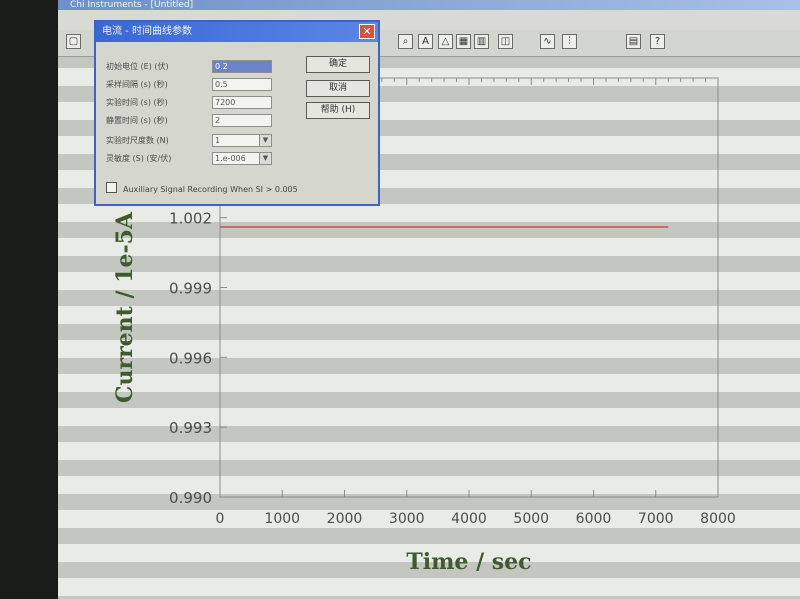 This screenshot has height=599, width=800. I want to click on sensitivity-label: 灵敏度 (S) (安/伏), so click(139, 158).